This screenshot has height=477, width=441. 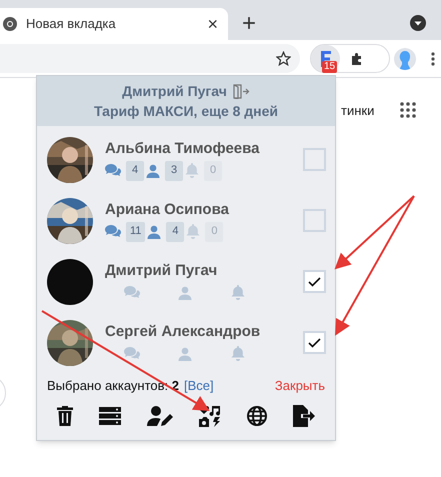 I want to click on profile-avatar, so click(x=405, y=59).